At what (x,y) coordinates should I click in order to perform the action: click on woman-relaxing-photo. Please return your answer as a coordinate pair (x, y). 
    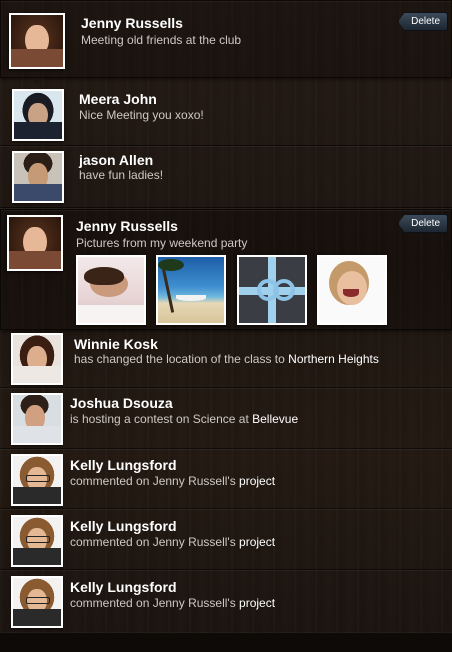
    Looking at the image, I should click on (111, 290).